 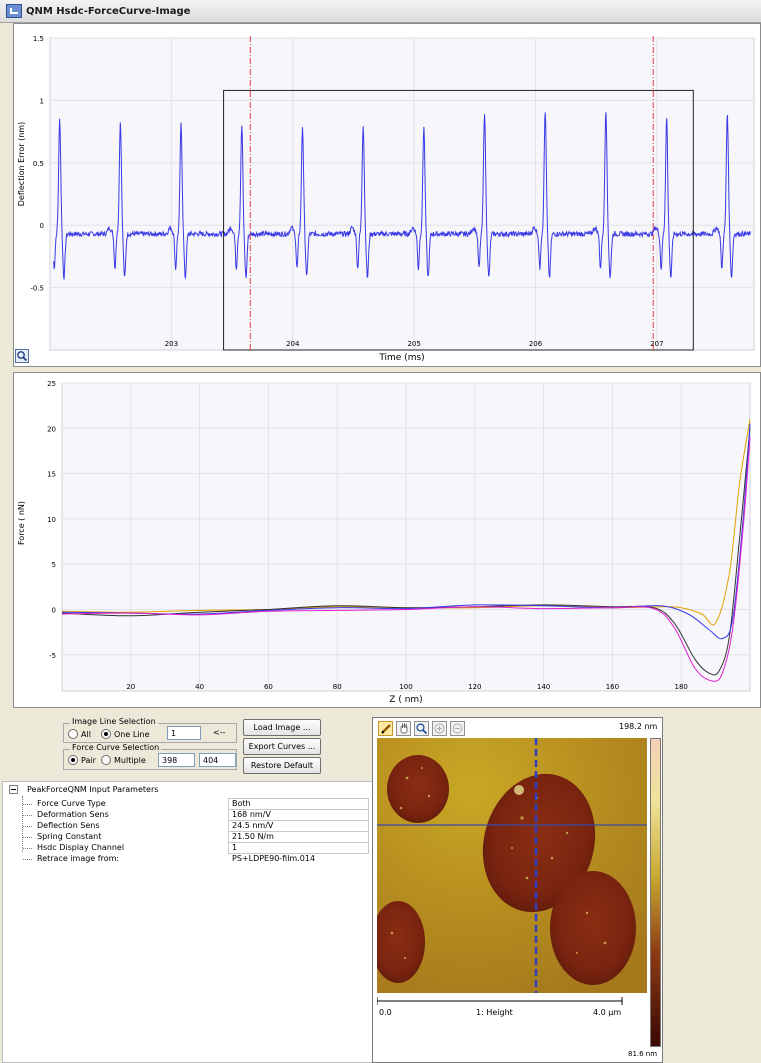 What do you see at coordinates (37, 289) in the screenshot?
I see `y-tick-label: -0.5` at bounding box center [37, 289].